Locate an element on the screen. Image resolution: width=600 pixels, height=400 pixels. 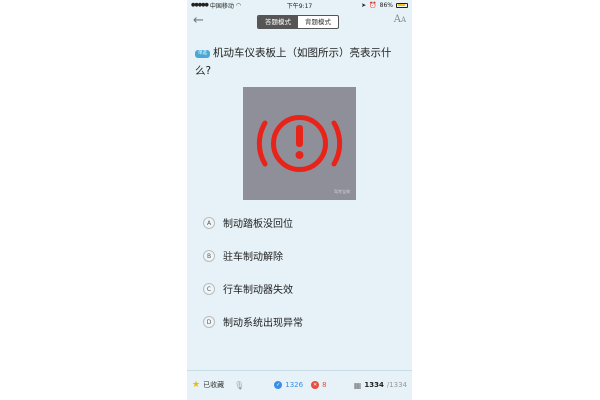
correct-count-value: 1326 is located at coordinates (294, 385).